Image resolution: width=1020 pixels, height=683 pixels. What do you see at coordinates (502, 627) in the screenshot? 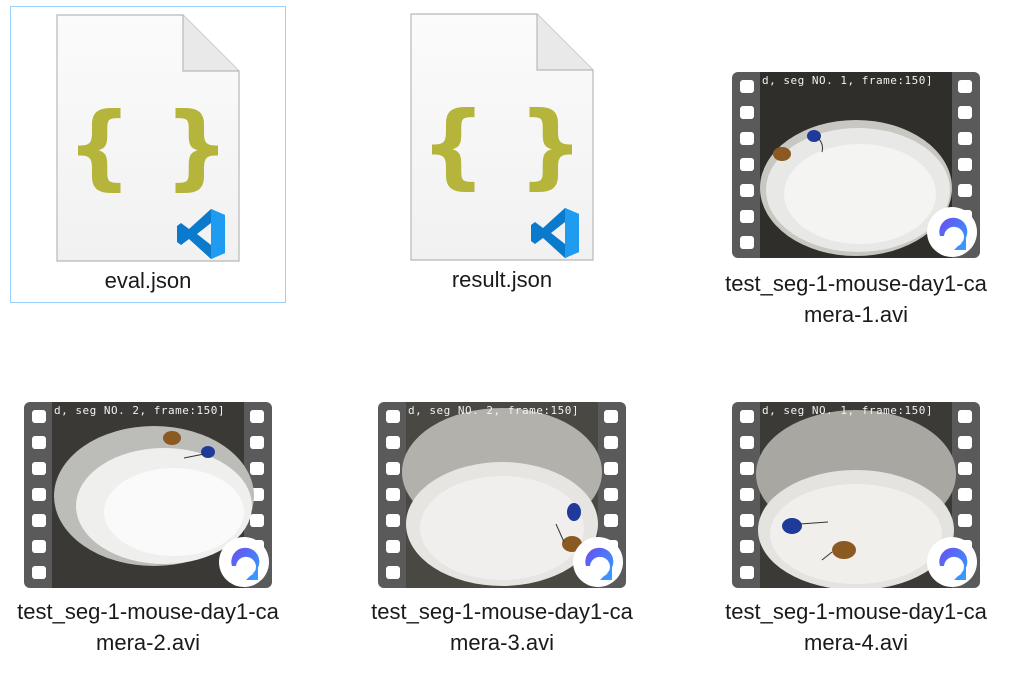
I see `file-name-label: test_seg-1-mouse-day1-camera-3.avi` at bounding box center [502, 627].